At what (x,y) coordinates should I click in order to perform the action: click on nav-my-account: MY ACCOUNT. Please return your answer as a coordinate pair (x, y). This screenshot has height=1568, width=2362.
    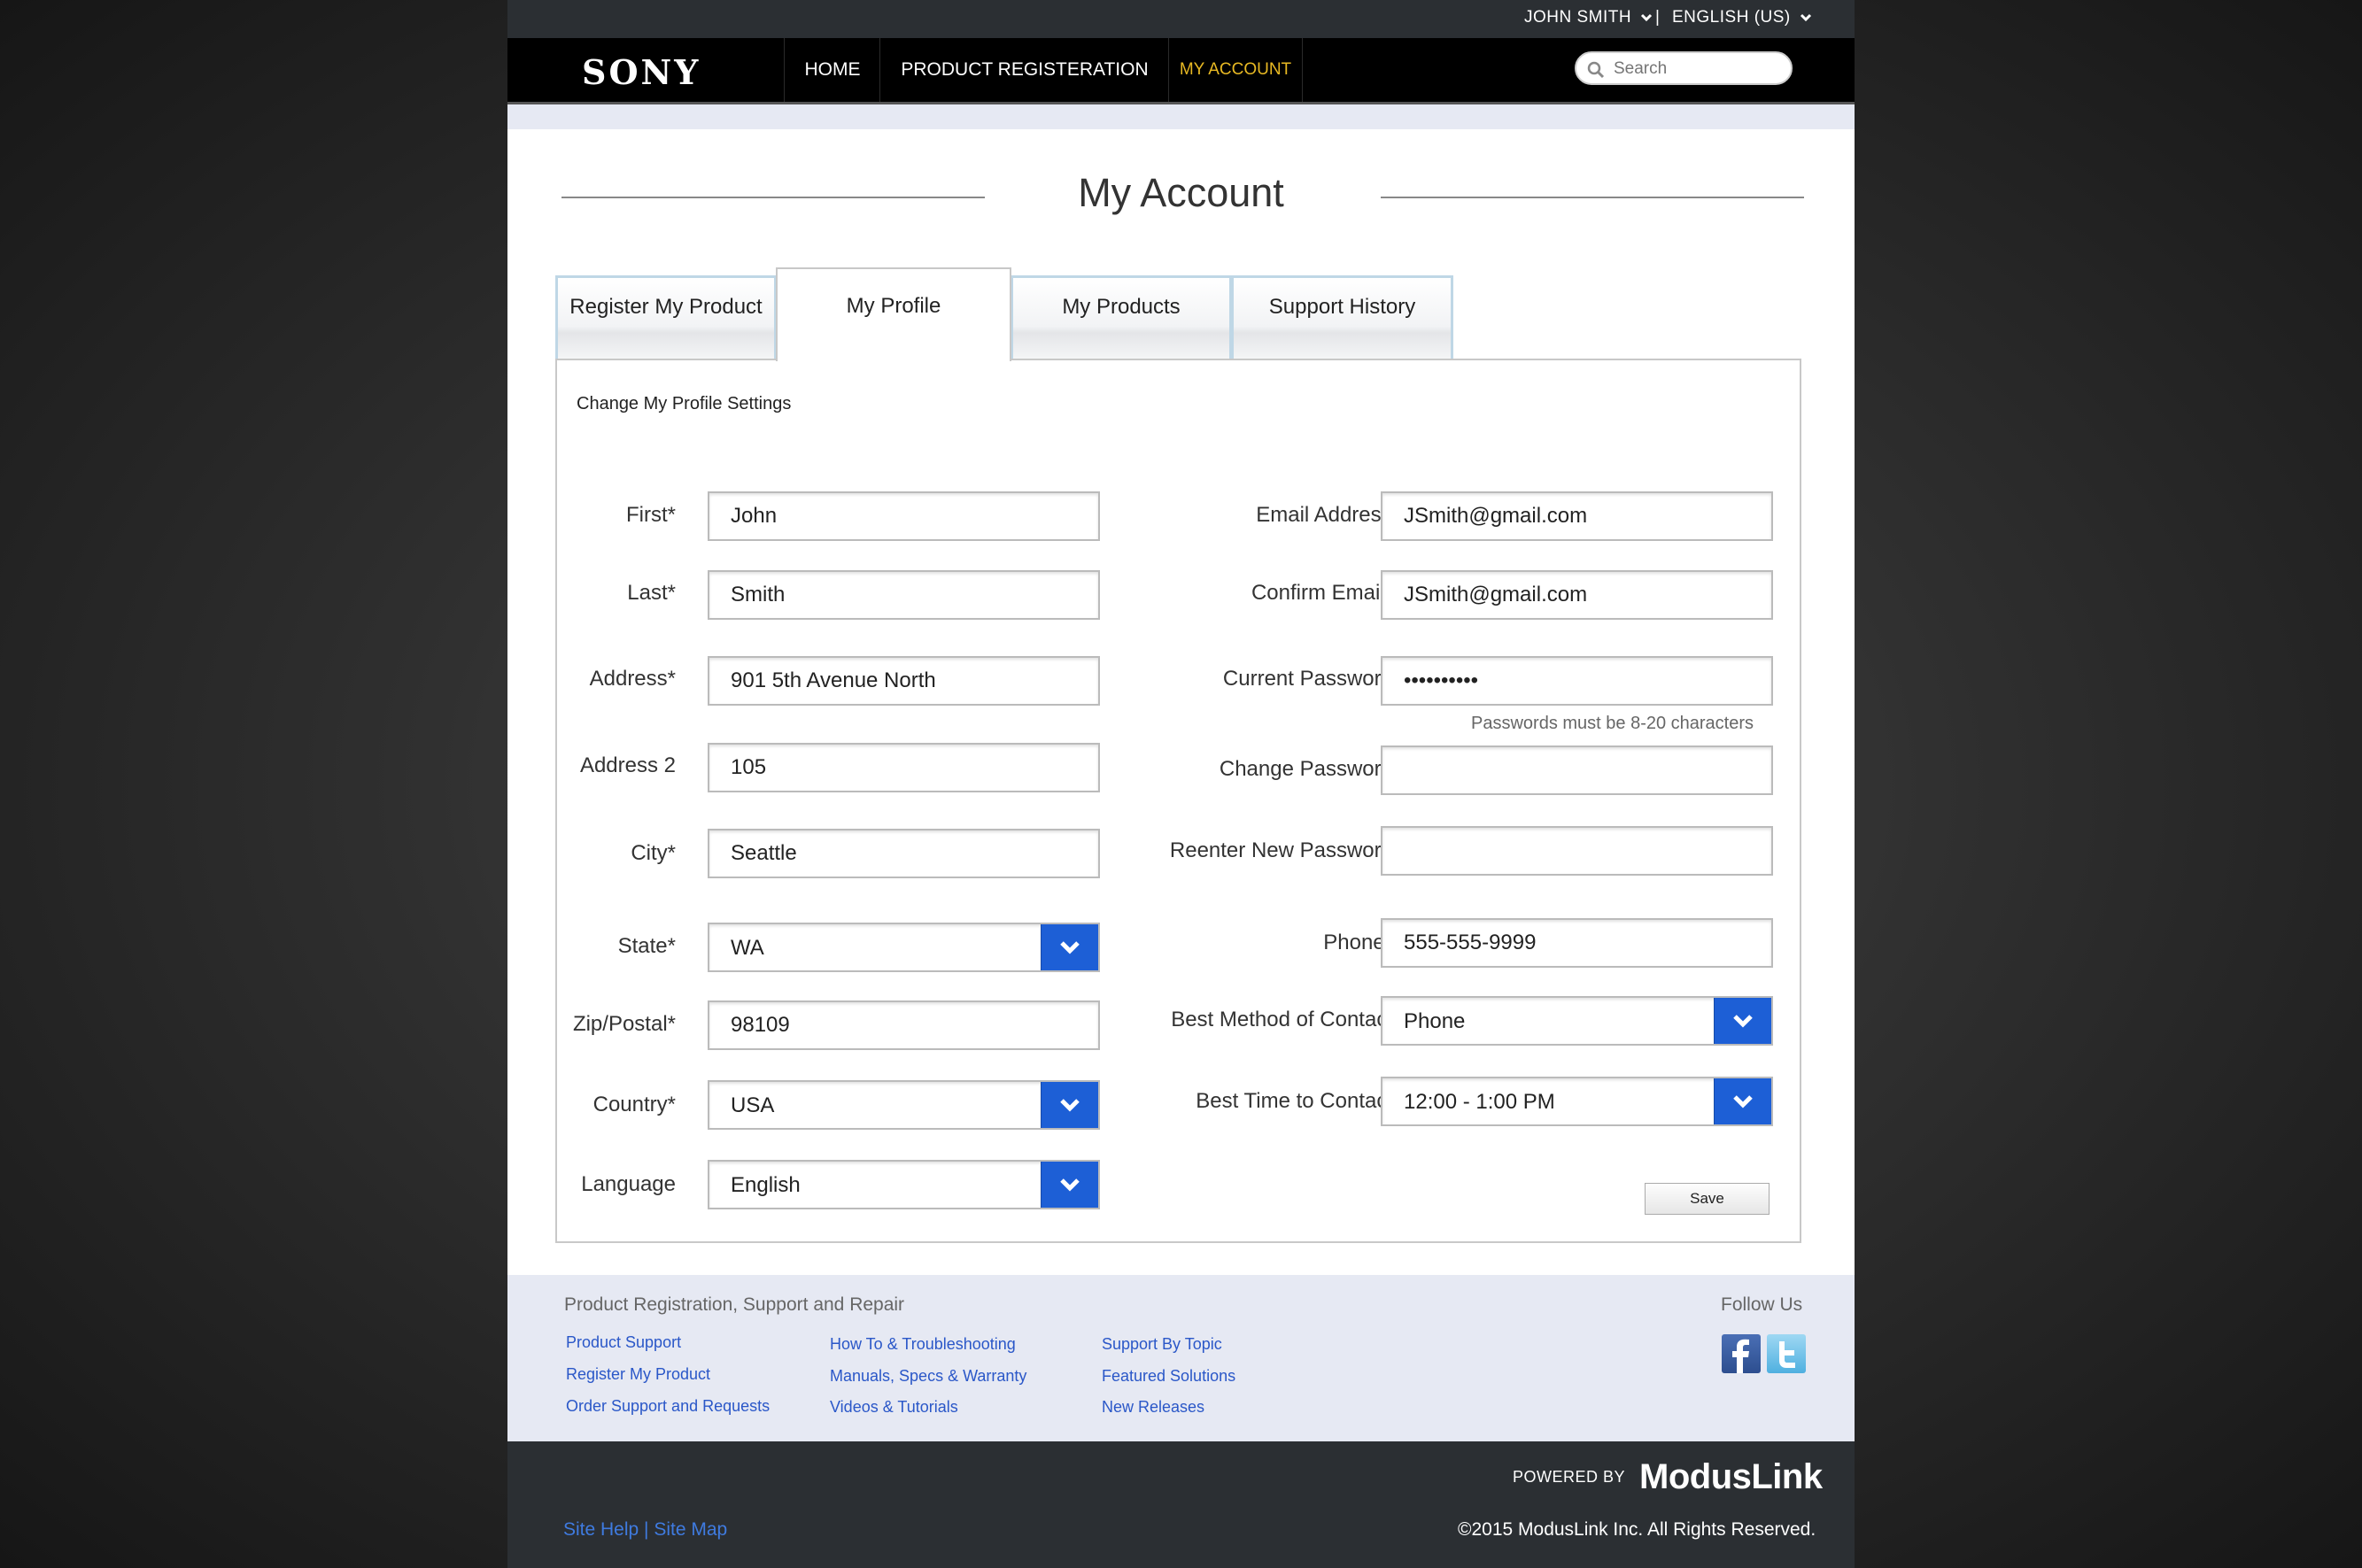
    Looking at the image, I should click on (1235, 70).